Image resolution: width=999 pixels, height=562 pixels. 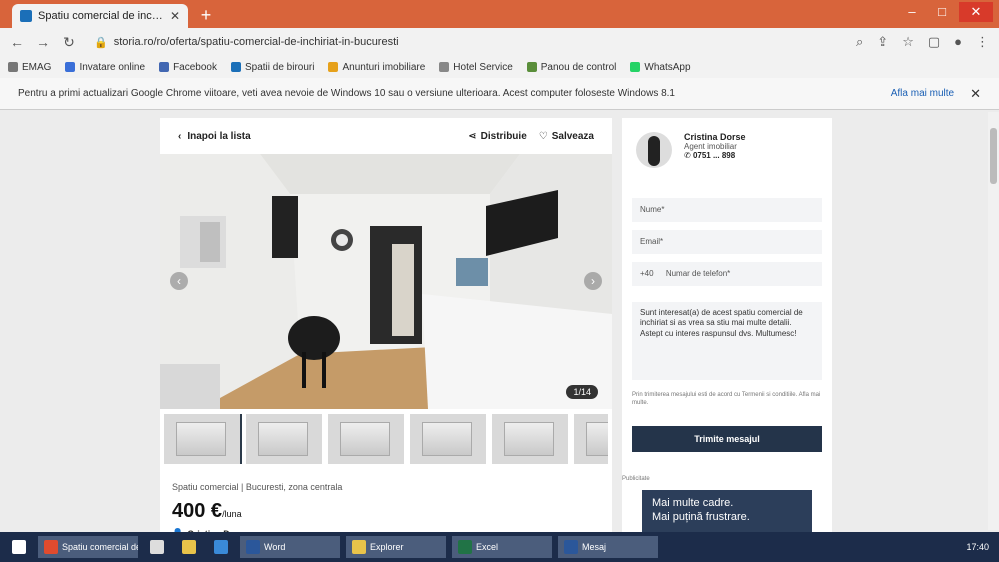 What do you see at coordinates (207, 511) in the screenshot?
I see `listing-price: 400 €/luna` at bounding box center [207, 511].